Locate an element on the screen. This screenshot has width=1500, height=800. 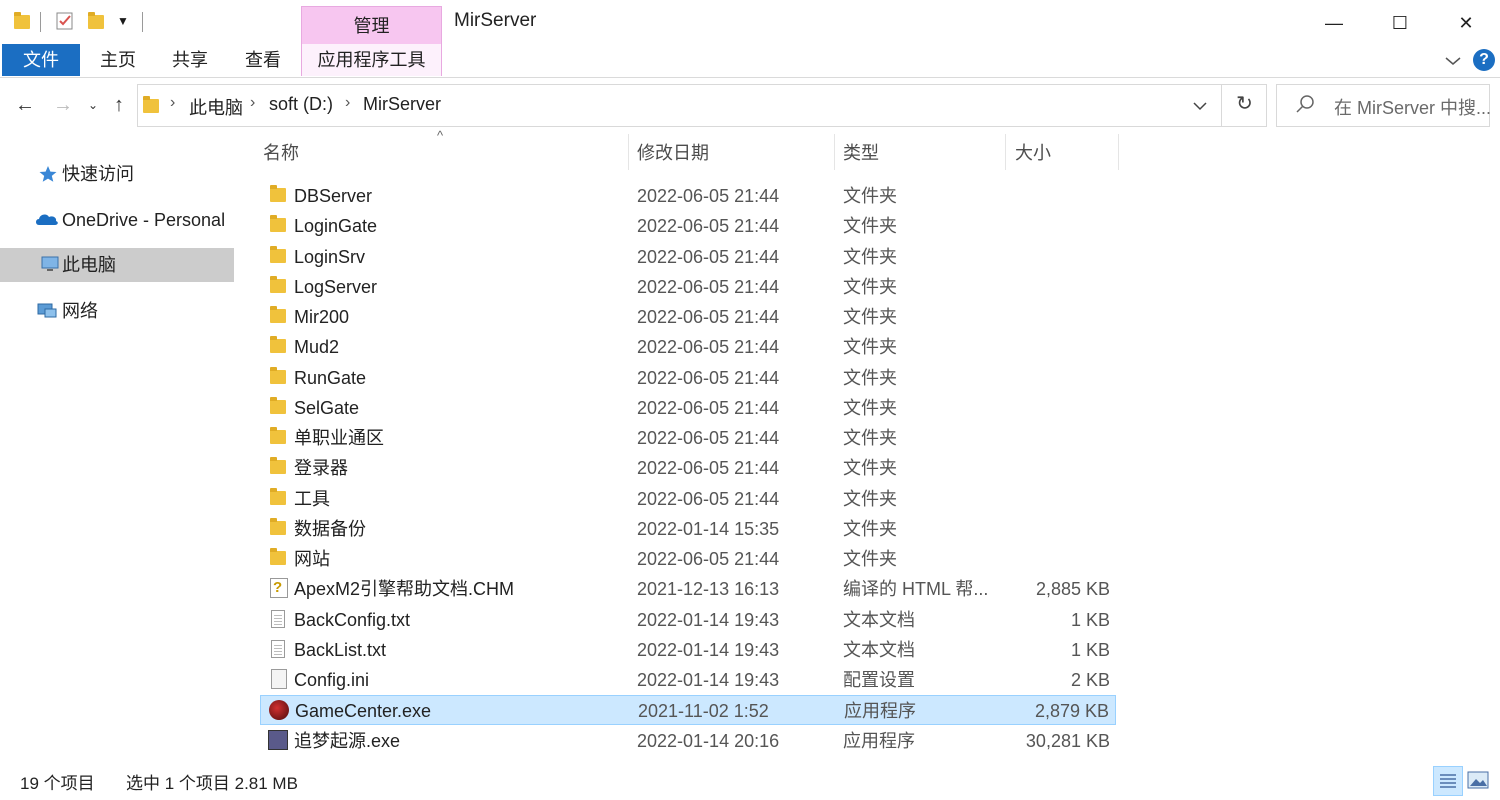
column-header-name: 名称 is located at coordinates (281, 153).